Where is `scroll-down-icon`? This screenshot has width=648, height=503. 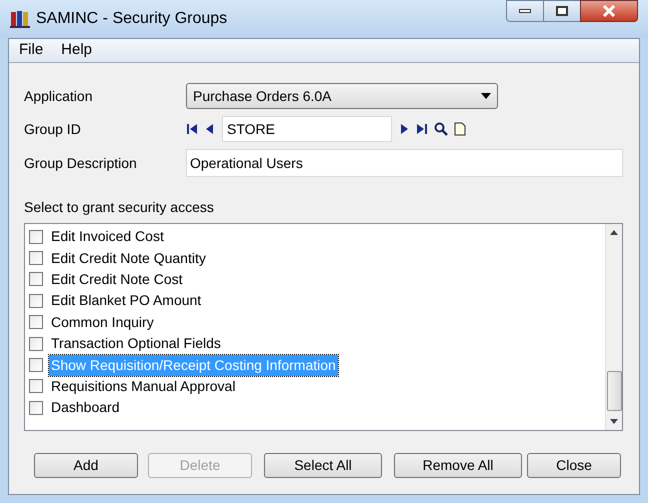
scroll-down-icon is located at coordinates (614, 421).